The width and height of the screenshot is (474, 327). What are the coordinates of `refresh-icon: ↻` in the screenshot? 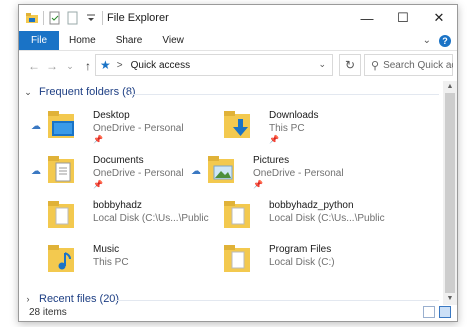 It's located at (350, 65).